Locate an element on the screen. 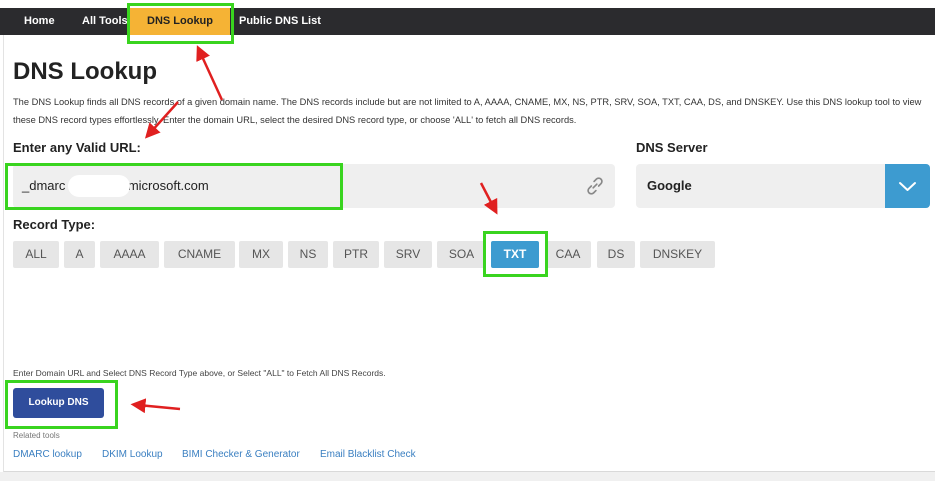 The image size is (935, 481). arrow-to-txt is located at coordinates (488, 198).